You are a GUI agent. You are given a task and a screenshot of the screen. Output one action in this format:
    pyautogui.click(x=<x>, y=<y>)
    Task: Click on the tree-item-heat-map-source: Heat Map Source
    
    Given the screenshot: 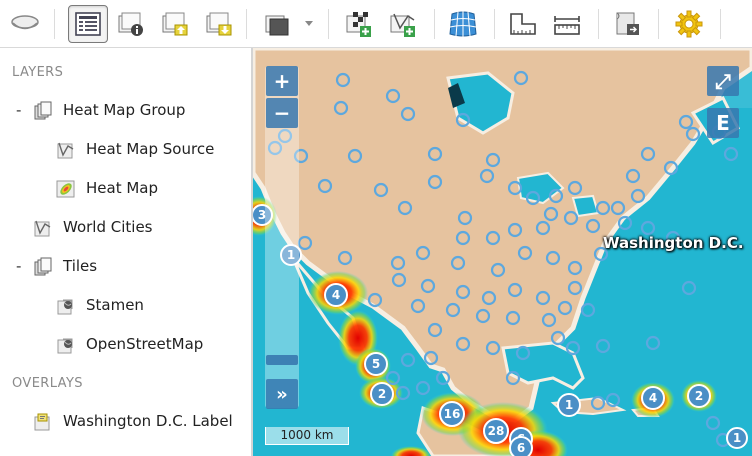 What is the action you would take?
    pyautogui.click(x=125, y=150)
    